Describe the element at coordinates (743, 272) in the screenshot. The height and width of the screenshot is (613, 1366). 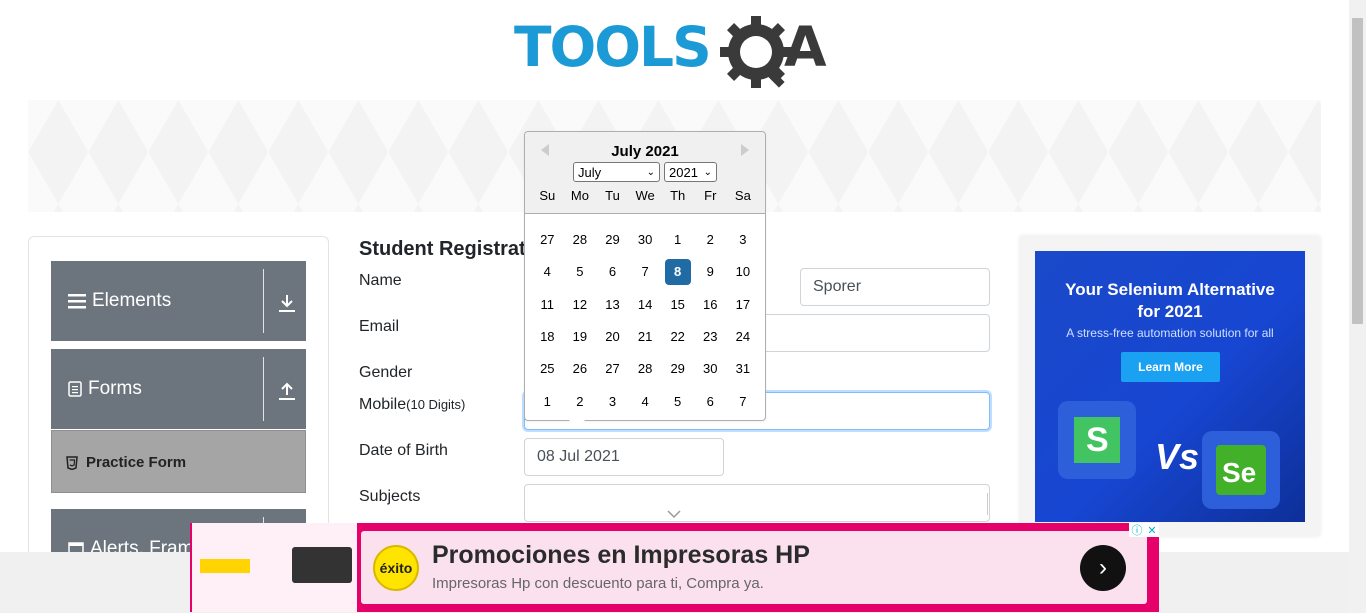
I see `datepicker-day: 10` at that location.